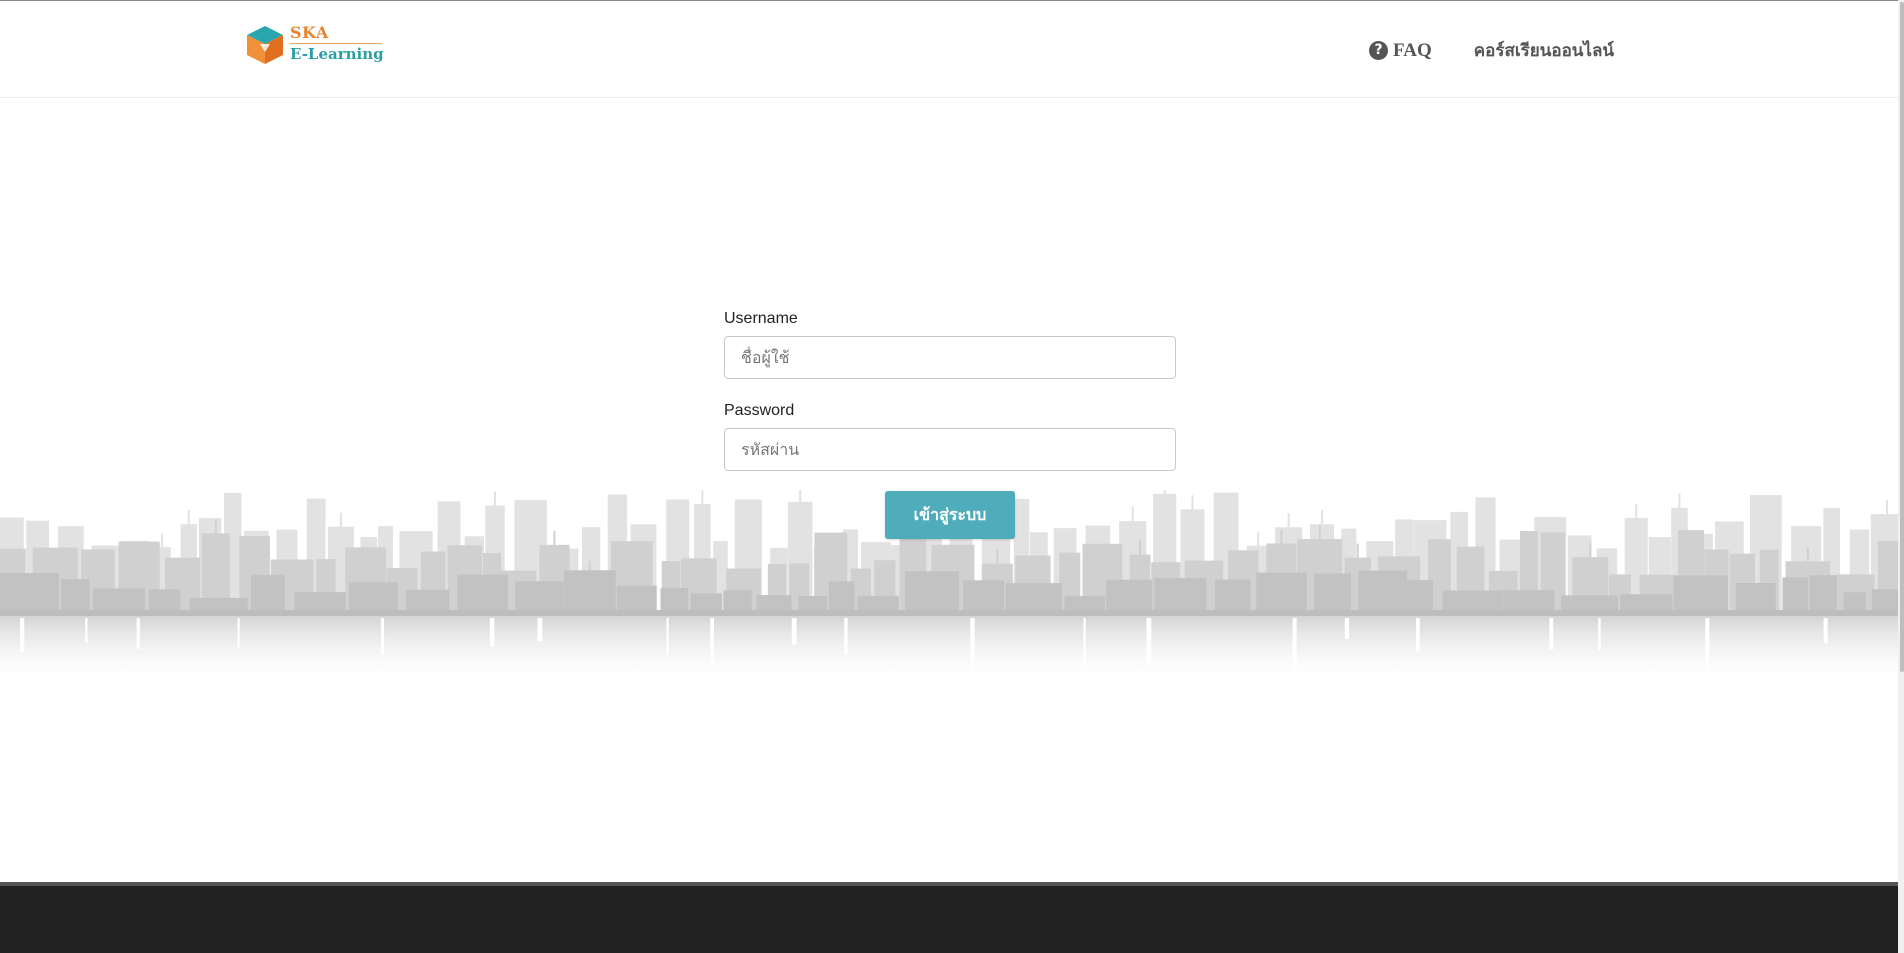 Image resolution: width=1904 pixels, height=953 pixels. Describe the element at coordinates (761, 318) in the screenshot. I see `username-label: Username` at that location.